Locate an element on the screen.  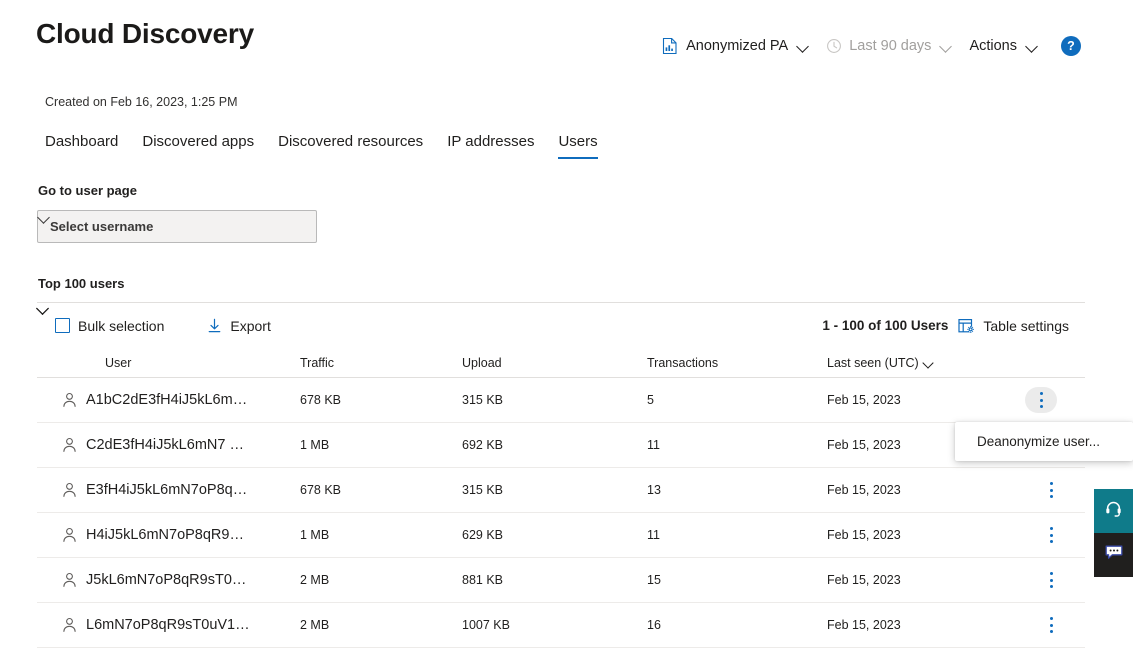
cell-upload: 881 KB is located at coordinates (483, 580).